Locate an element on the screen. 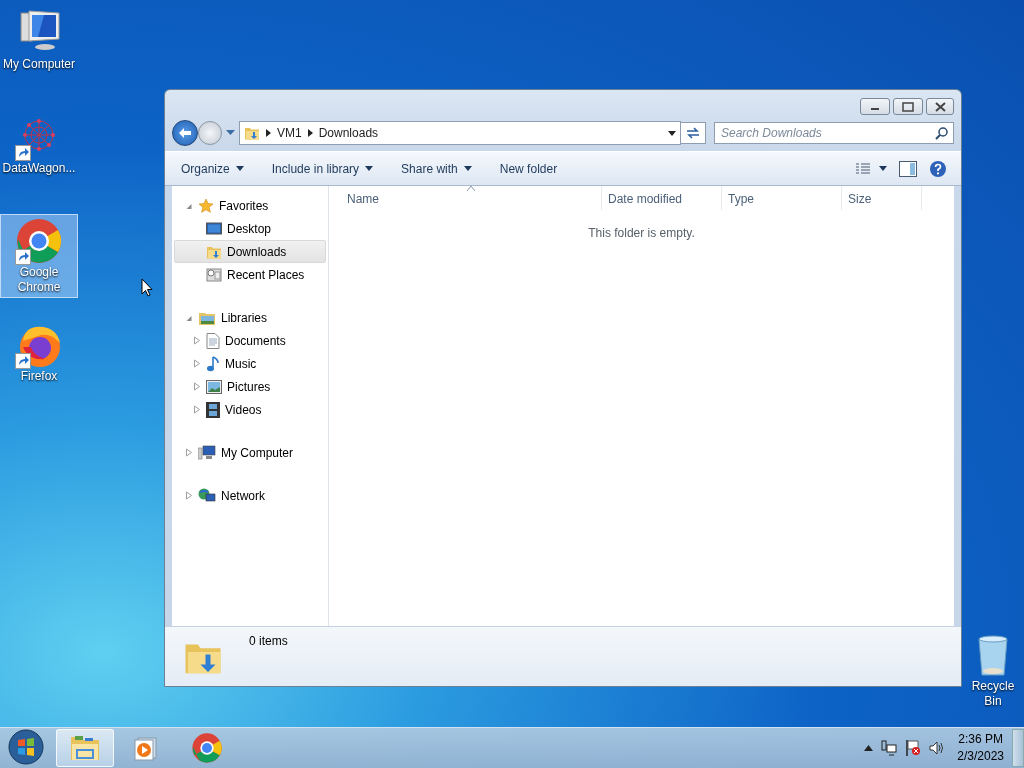 This screenshot has width=1024, height=768. nav-item: Downloads is located at coordinates (250, 251).